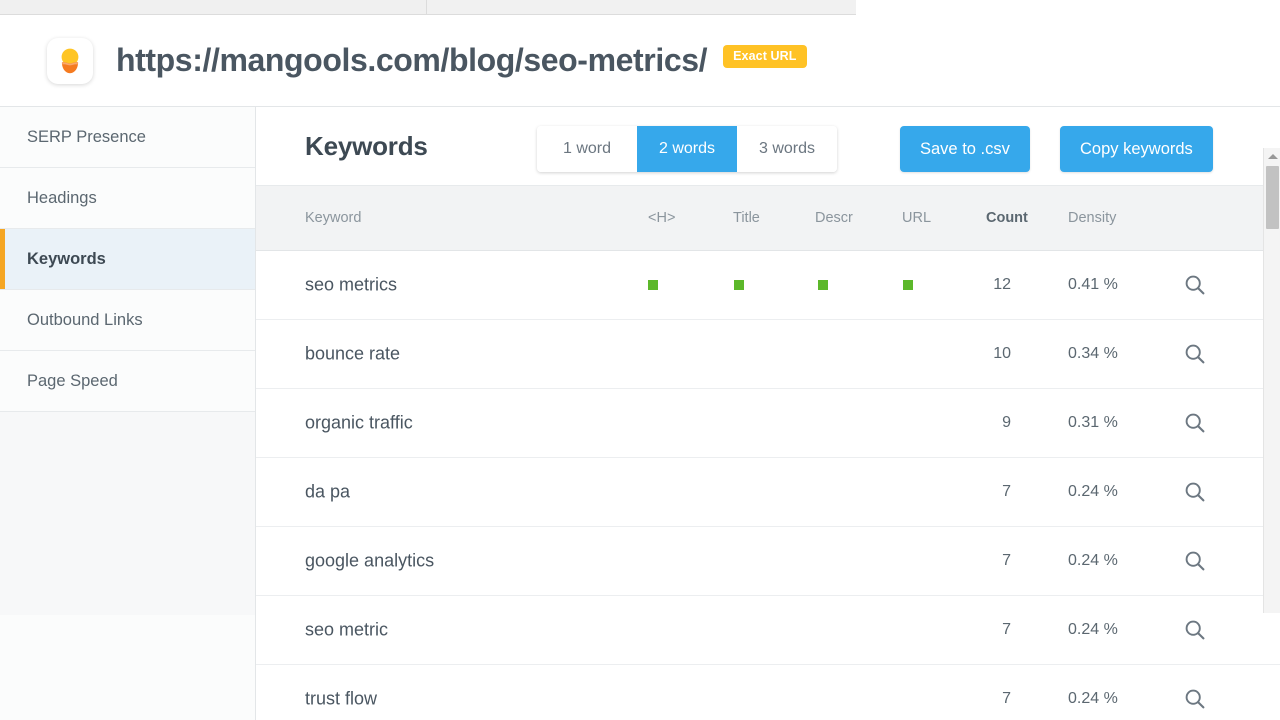 Image resolution: width=1280 pixels, height=720 pixels. What do you see at coordinates (965, 149) in the screenshot?
I see `save-to-csv-button: Save to .csv` at bounding box center [965, 149].